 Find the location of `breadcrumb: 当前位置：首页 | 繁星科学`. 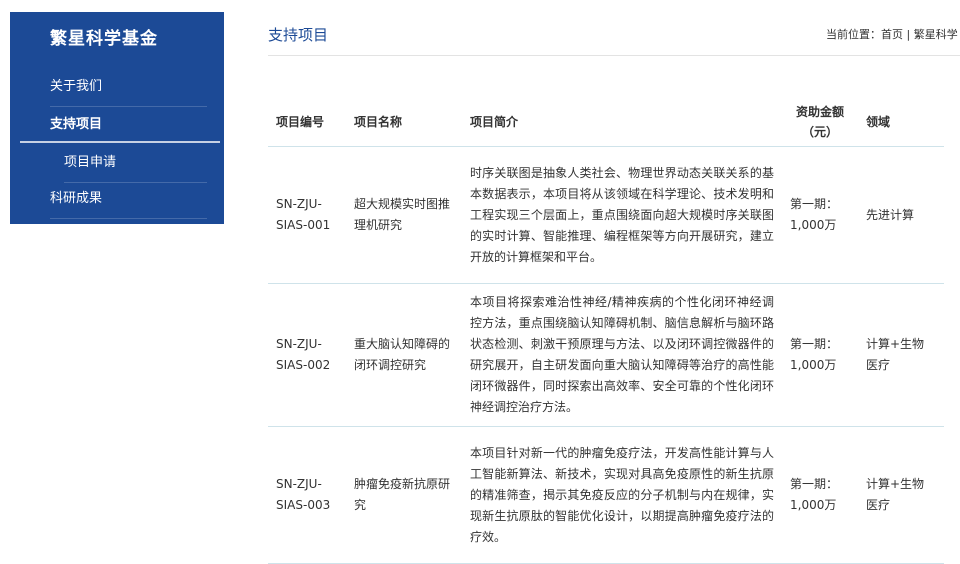

breadcrumb: 当前位置：首页 | 繁星科学 is located at coordinates (892, 34).